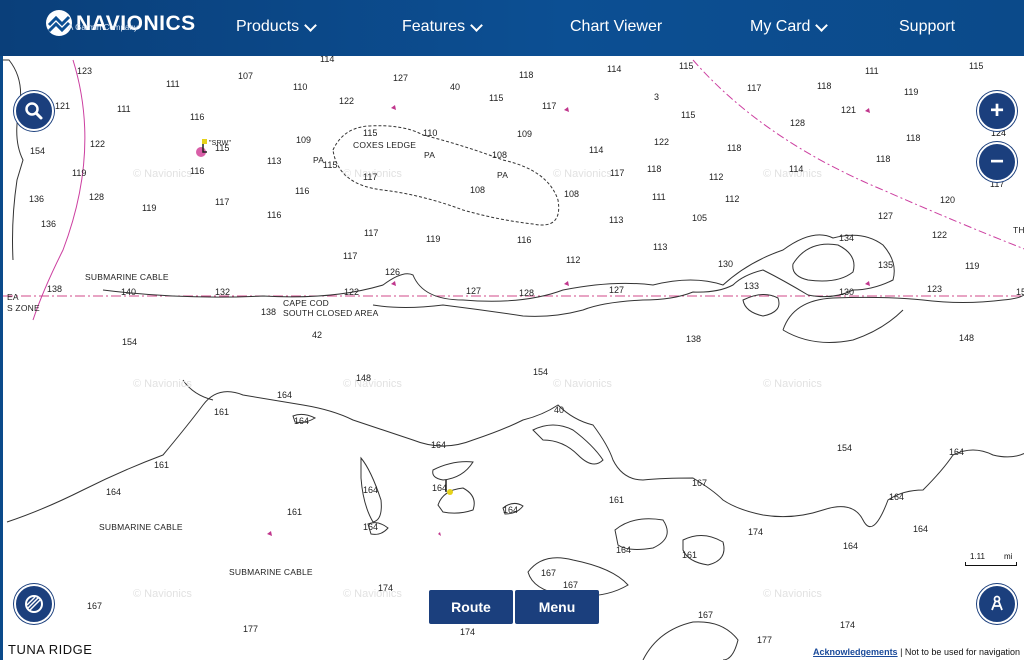 Image resolution: width=1024 pixels, height=660 pixels. Describe the element at coordinates (780, 26) in the screenshot. I see `nav-my-card-label: My Card` at that location.